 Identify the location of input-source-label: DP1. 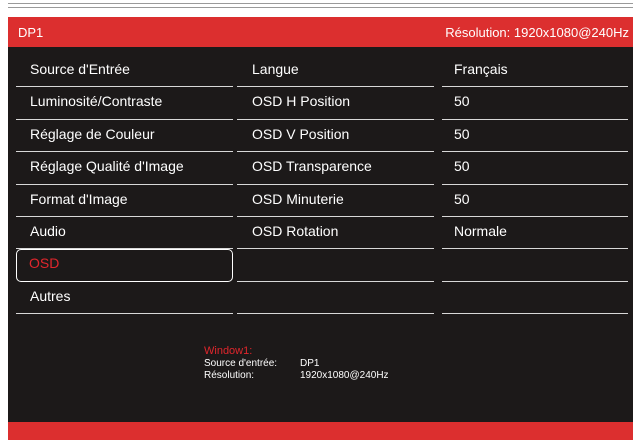
(31, 32).